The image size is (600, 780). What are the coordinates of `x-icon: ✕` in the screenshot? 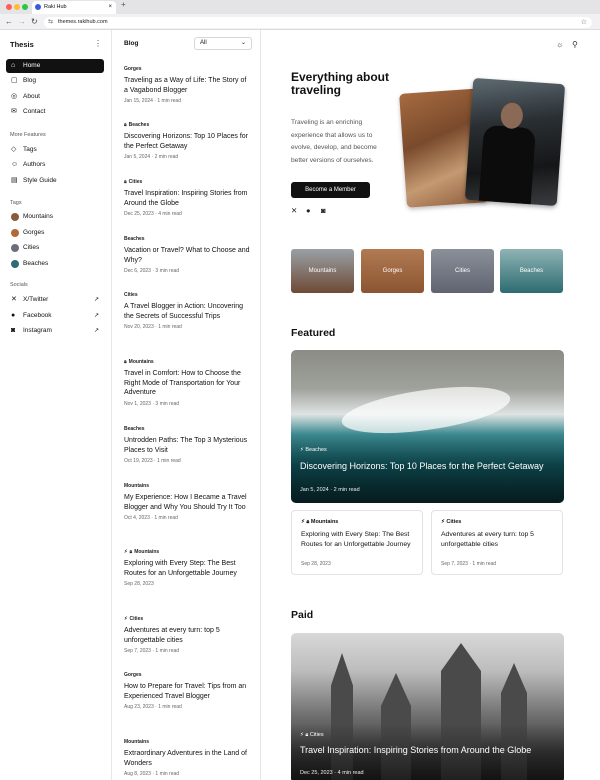 It's located at (298, 210).